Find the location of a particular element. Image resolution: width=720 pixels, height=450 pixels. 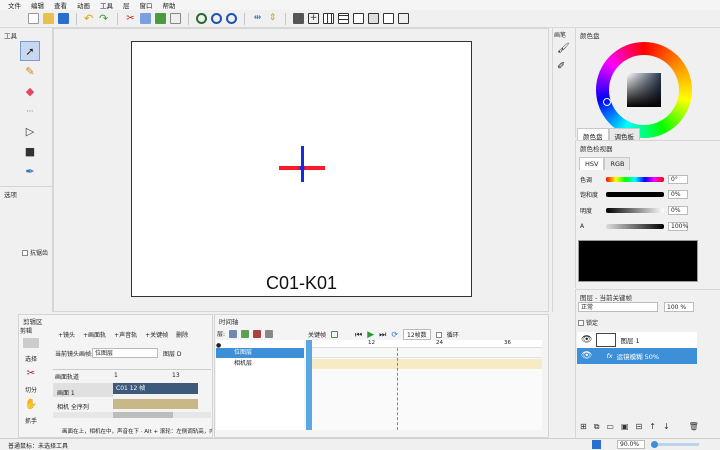

layer-opacity-field: 100 % is located at coordinates (679, 307).